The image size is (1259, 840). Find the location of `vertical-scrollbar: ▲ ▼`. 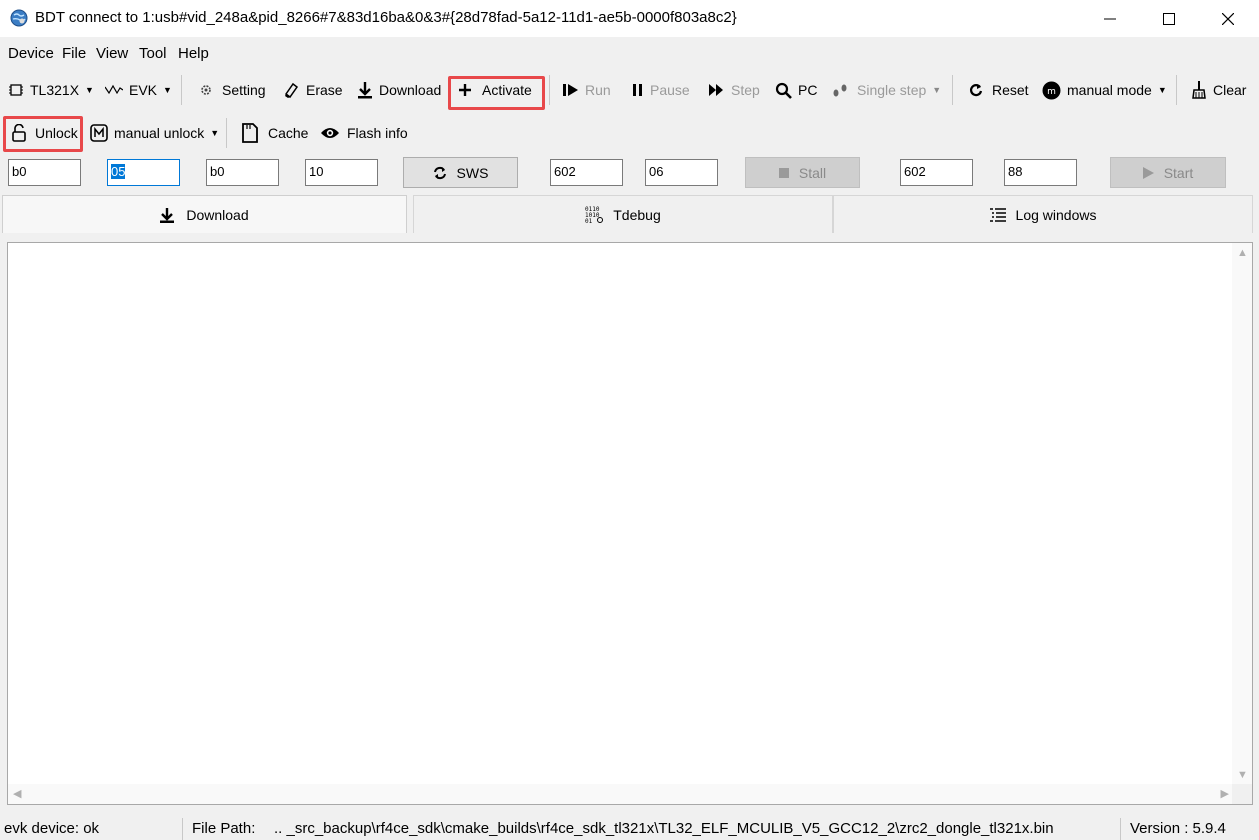

vertical-scrollbar: ▲ ▼ is located at coordinates (1242, 514).